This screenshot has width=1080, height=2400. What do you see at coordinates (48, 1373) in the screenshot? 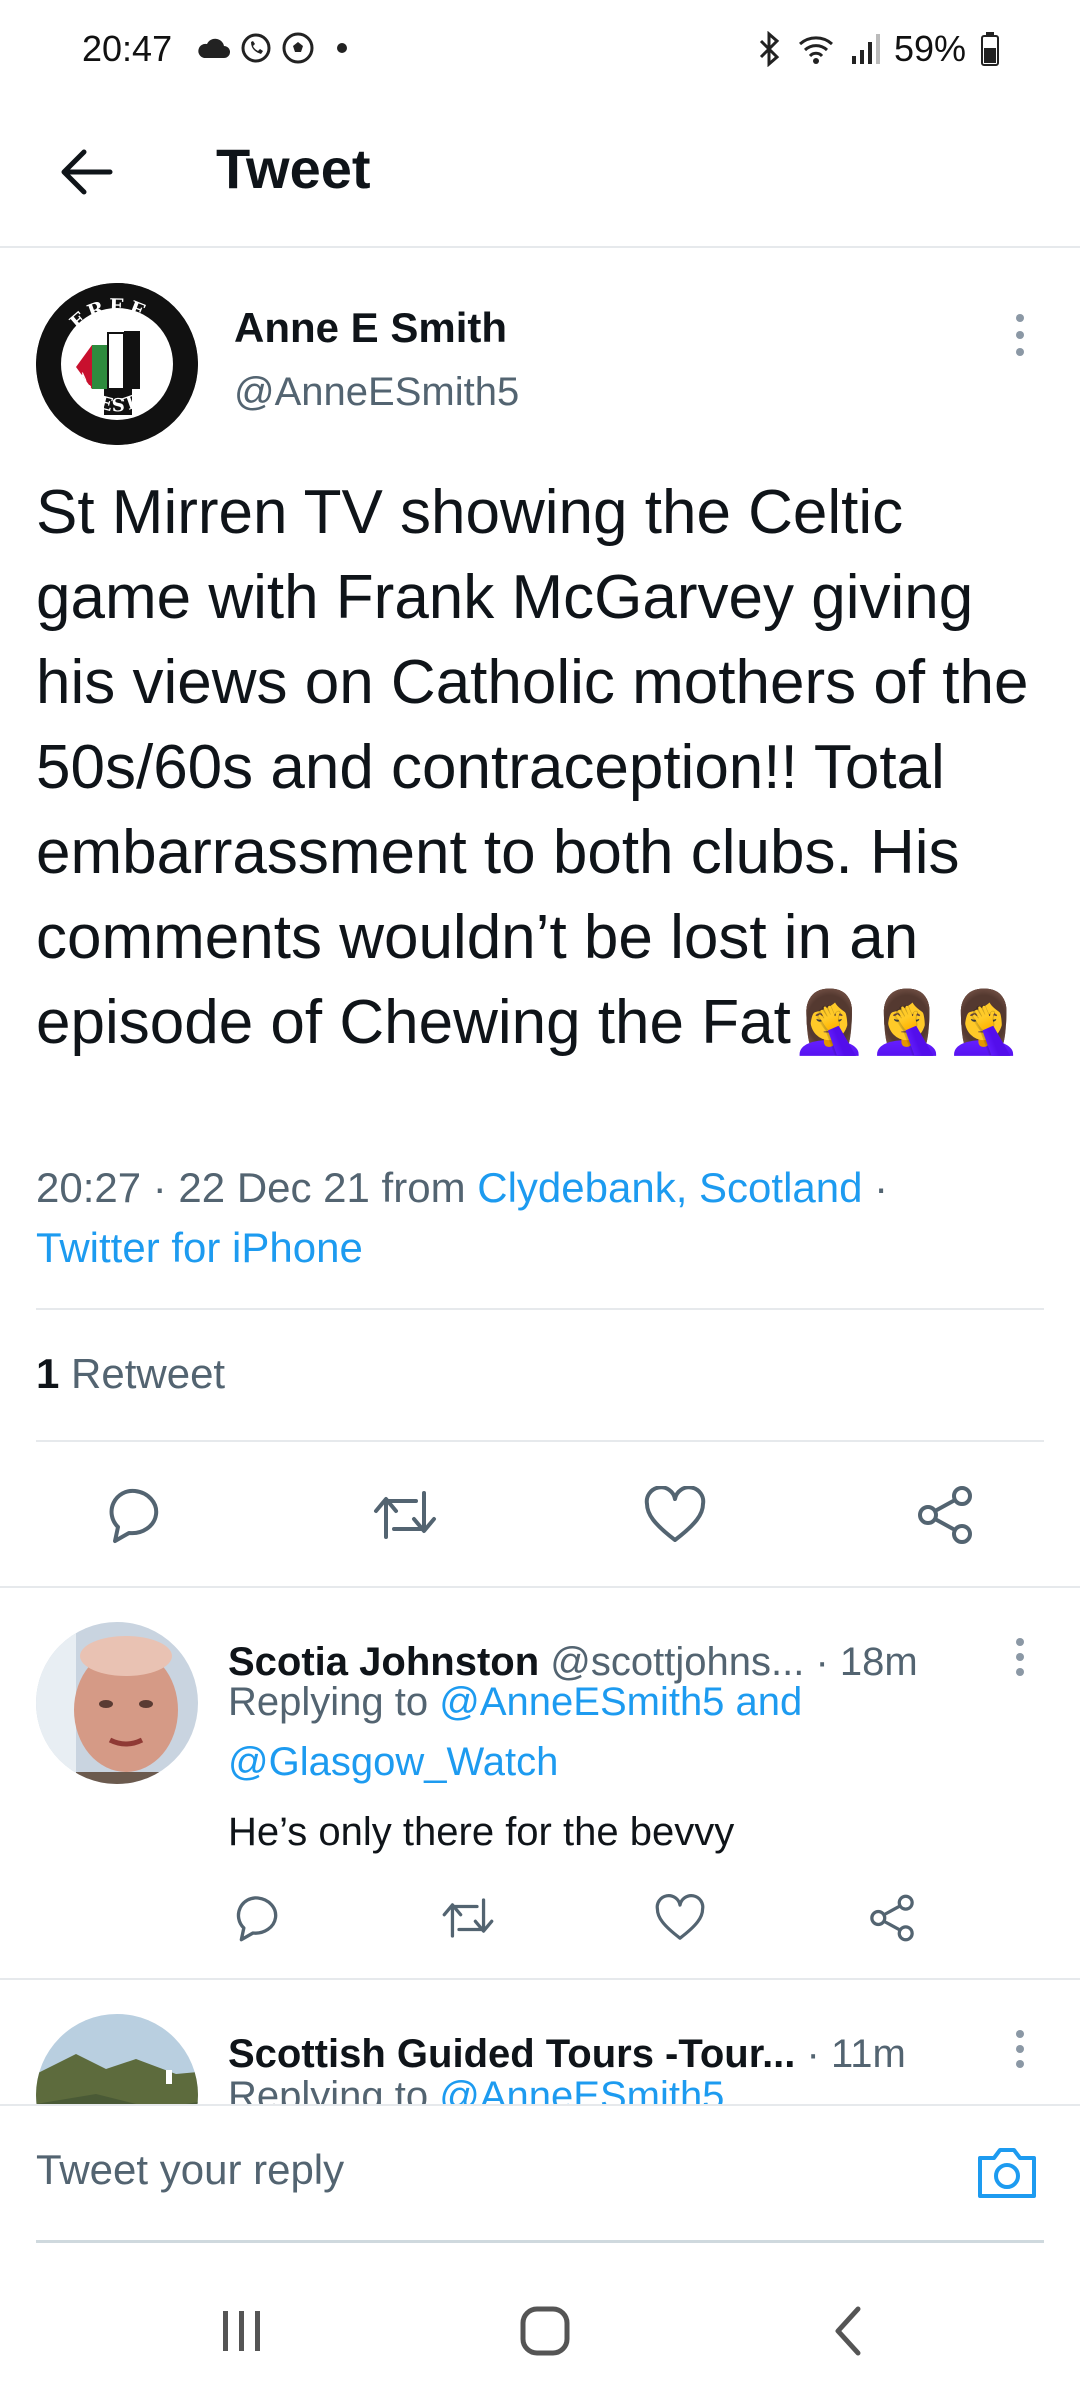
I see `retweet-count-value: 1` at bounding box center [48, 1373].